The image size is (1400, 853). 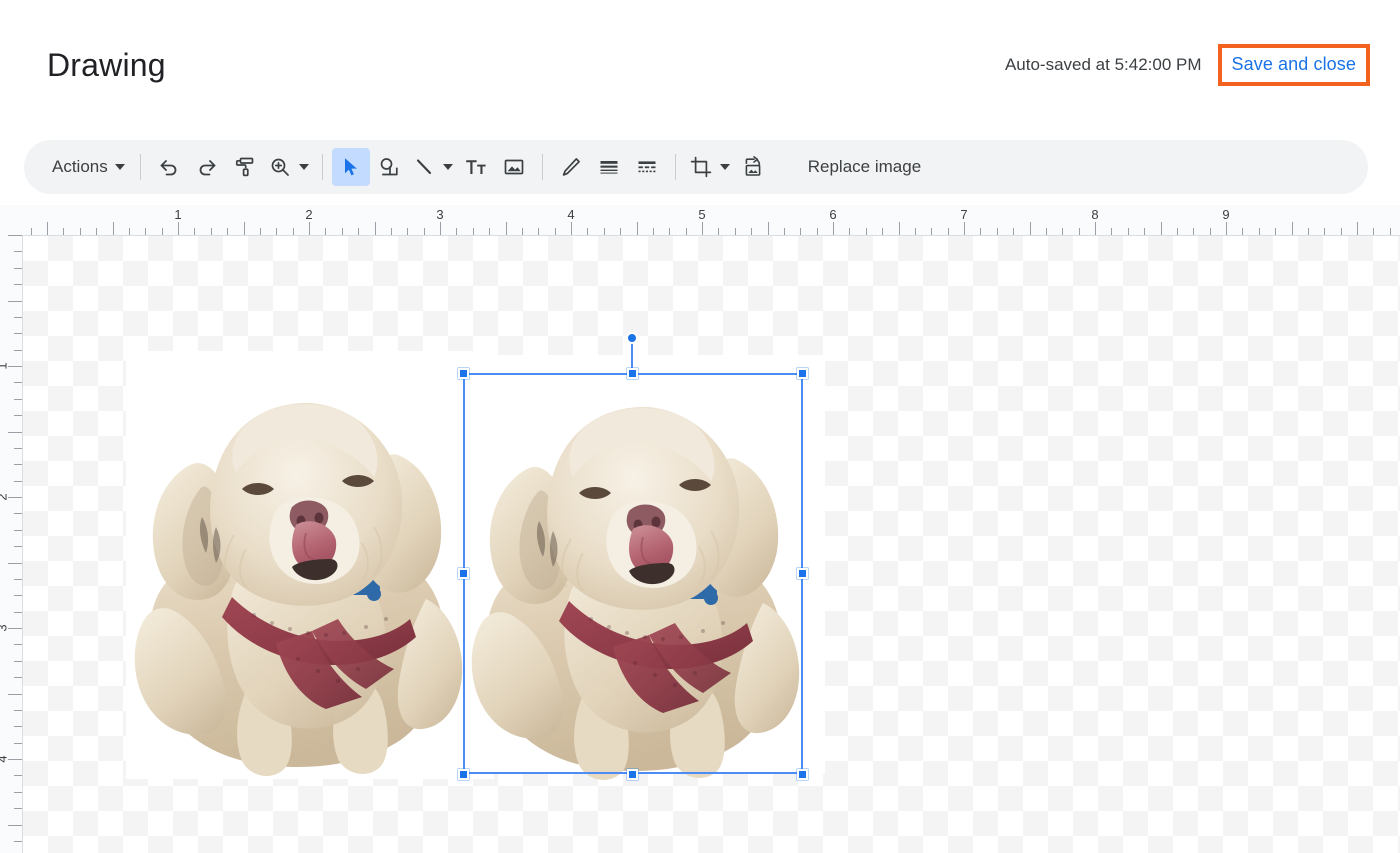 I want to click on crop-icon, so click(x=701, y=167).